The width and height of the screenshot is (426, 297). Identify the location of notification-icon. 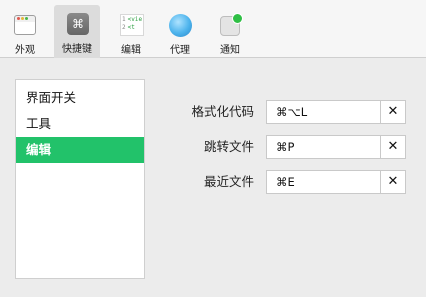
(231, 24).